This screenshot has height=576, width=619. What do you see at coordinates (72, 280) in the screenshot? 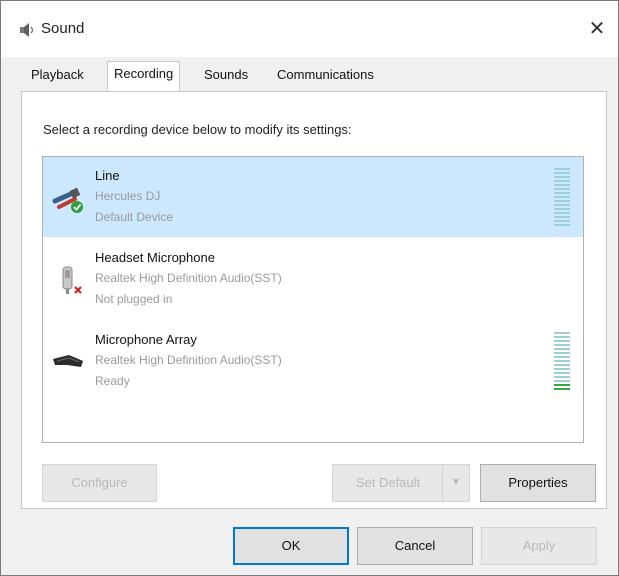
I see `headset-microphone-icon` at bounding box center [72, 280].